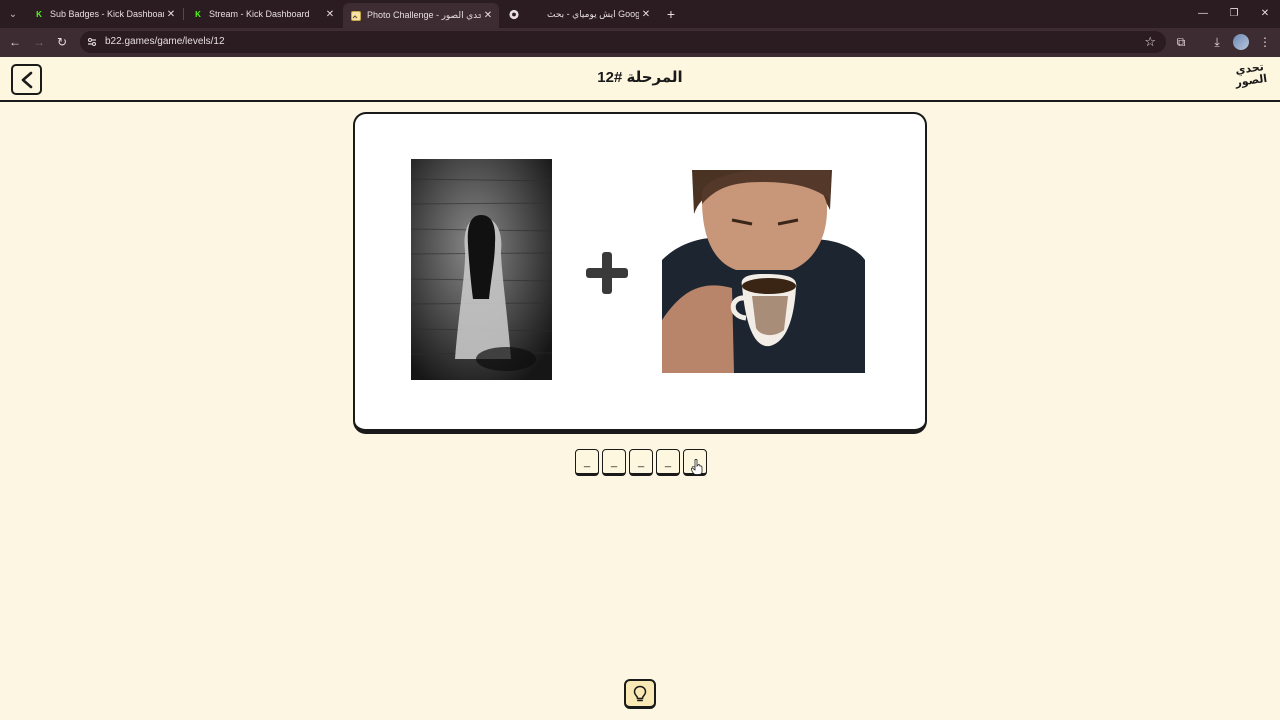 The width and height of the screenshot is (1280, 720). Describe the element at coordinates (1203, 13) in the screenshot. I see `minimize-icon: —` at that location.